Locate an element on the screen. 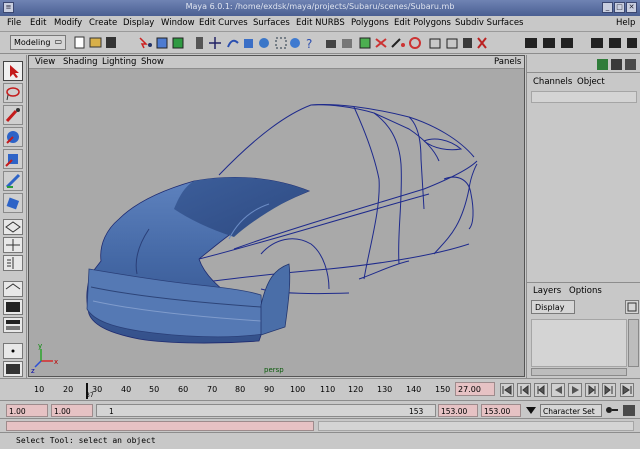 Image resolution: width=640 pixels, height=449 pixels. new-scene-icon is located at coordinates (79, 42).